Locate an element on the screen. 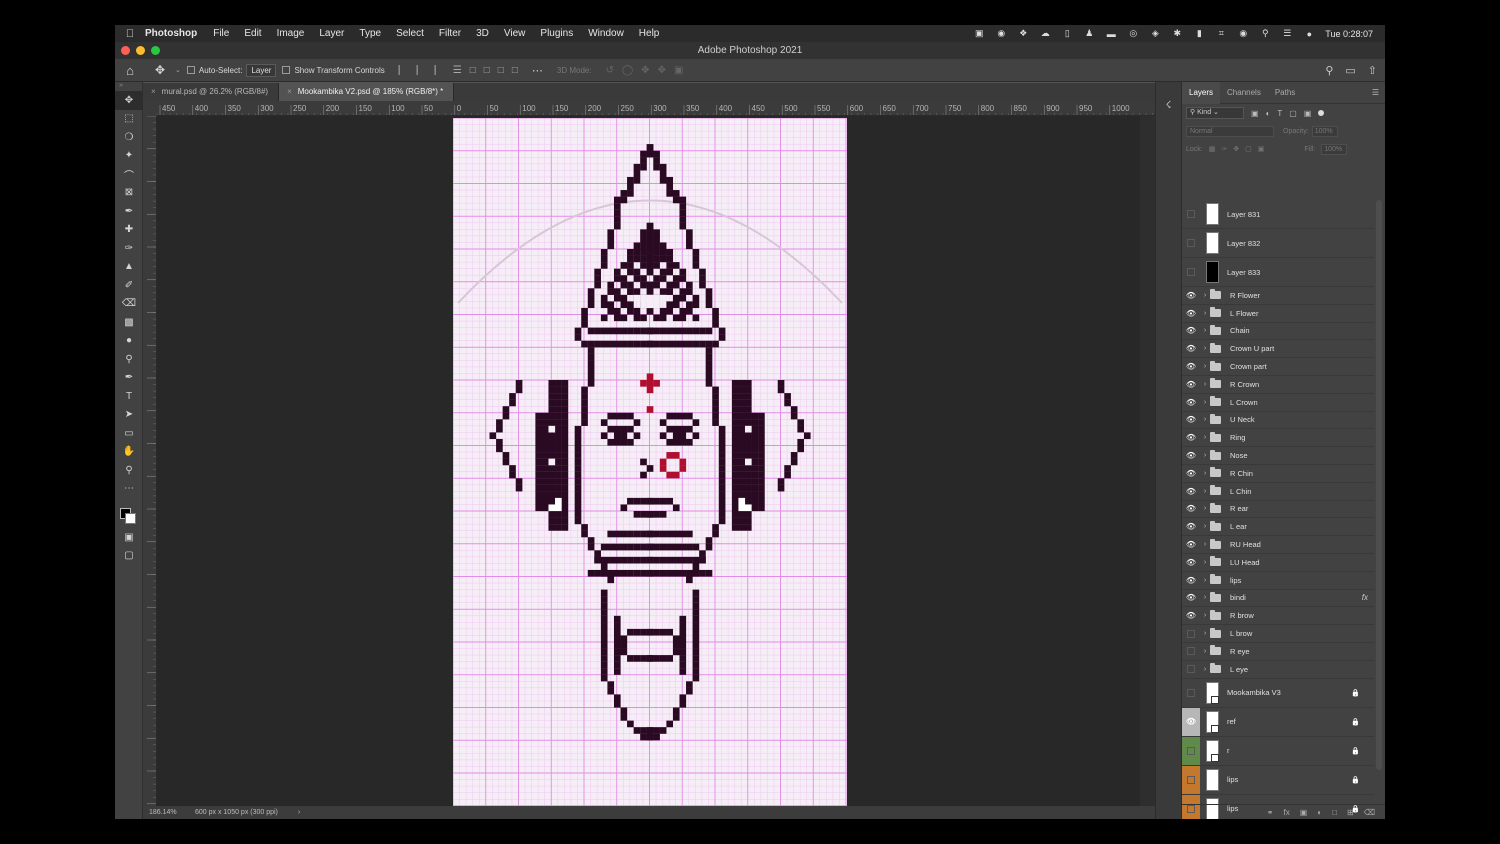 Image resolution: width=1500 pixels, height=844 pixels. wifi-icon: ⌗ is located at coordinates (1221, 33).